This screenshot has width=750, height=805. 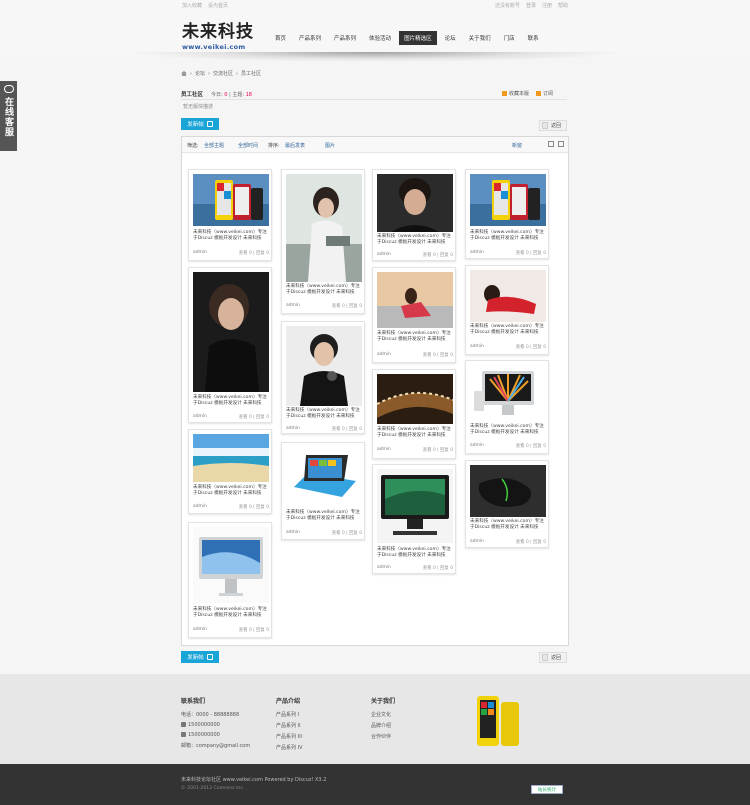 What do you see at coordinates (515, 93) in the screenshot?
I see `favorite-forum-link: 收藏本版` at bounding box center [515, 93].